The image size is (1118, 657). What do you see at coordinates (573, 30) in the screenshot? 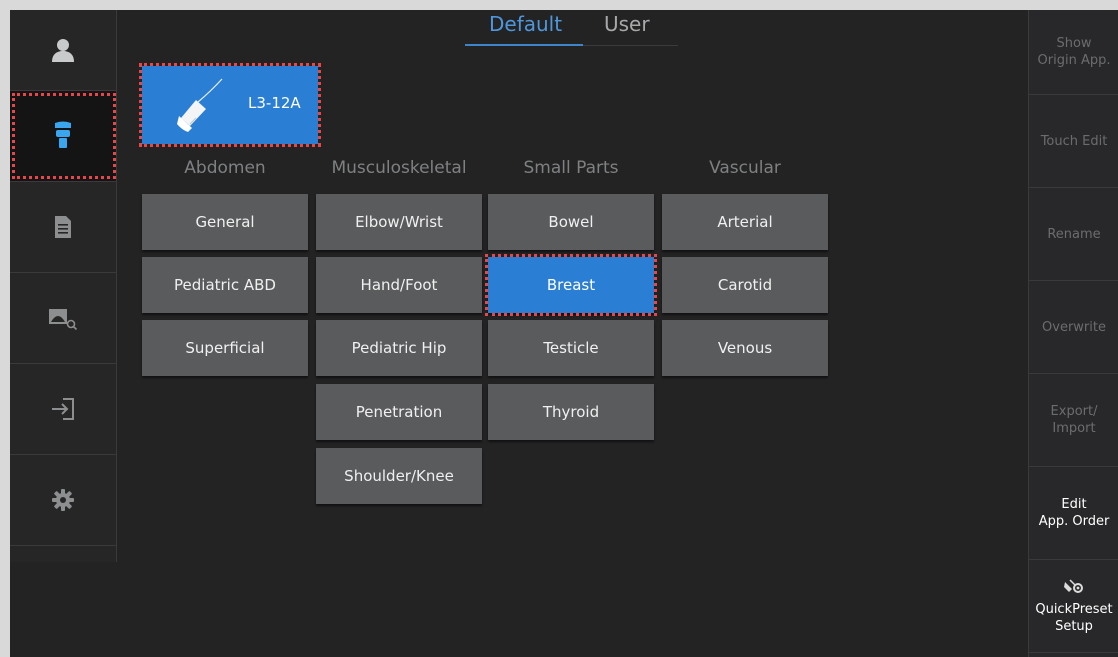
I see `preset-tabs: Default User` at bounding box center [573, 30].